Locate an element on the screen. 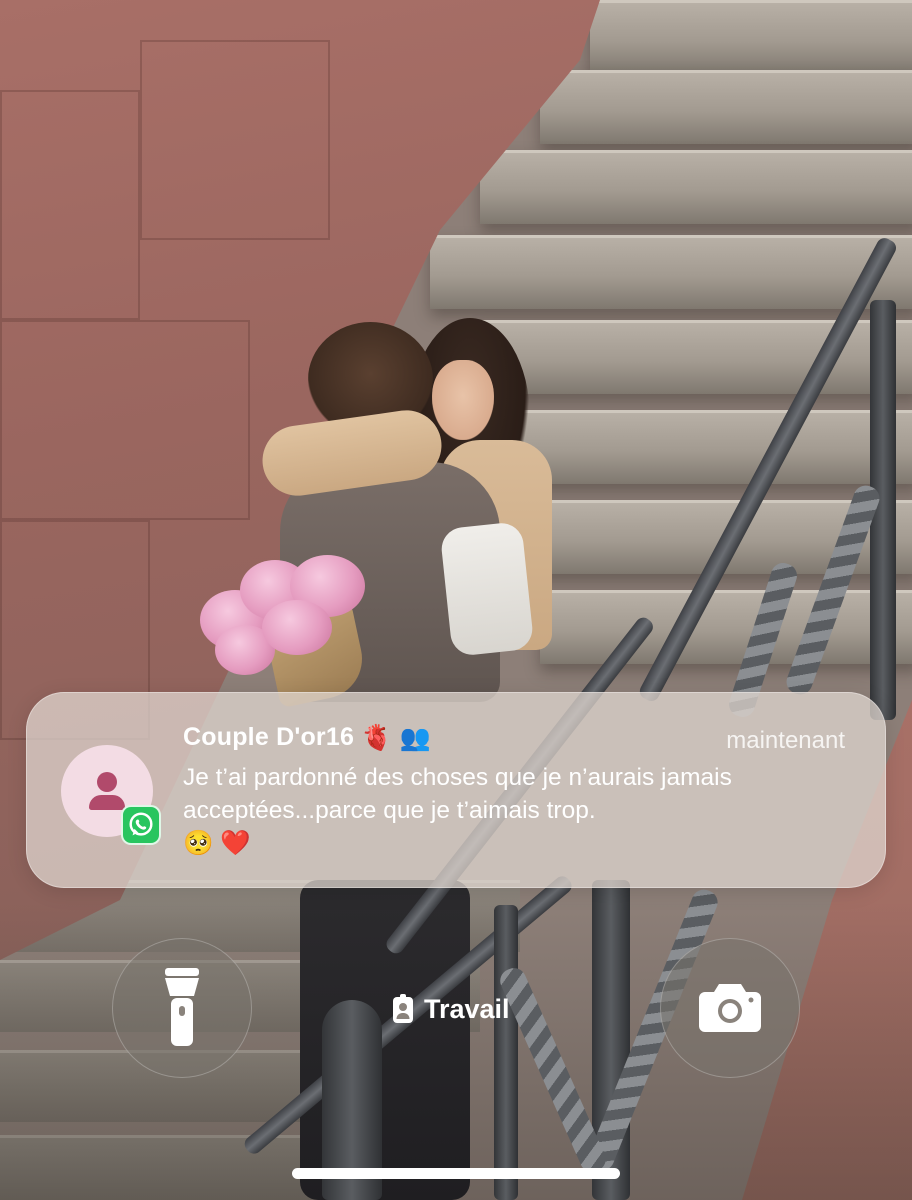 The width and height of the screenshot is (912, 1200). notification-time: maintenant is located at coordinates (785, 740).